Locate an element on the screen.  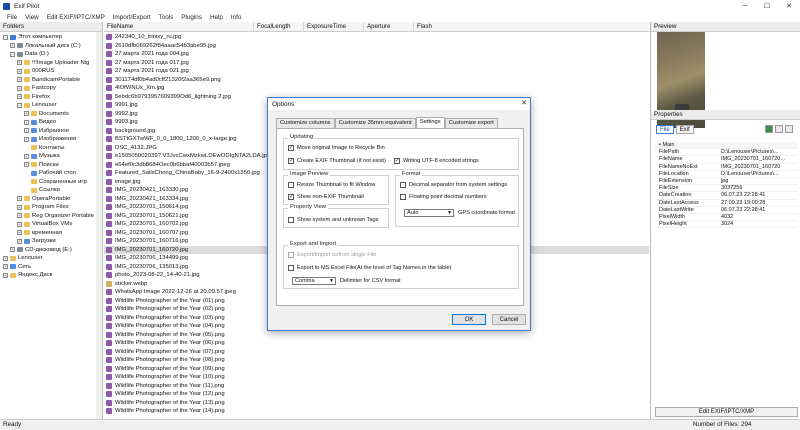
property-row: FileNameNoExt IMG_20230701_160720 is located at coordinates (726, 167).